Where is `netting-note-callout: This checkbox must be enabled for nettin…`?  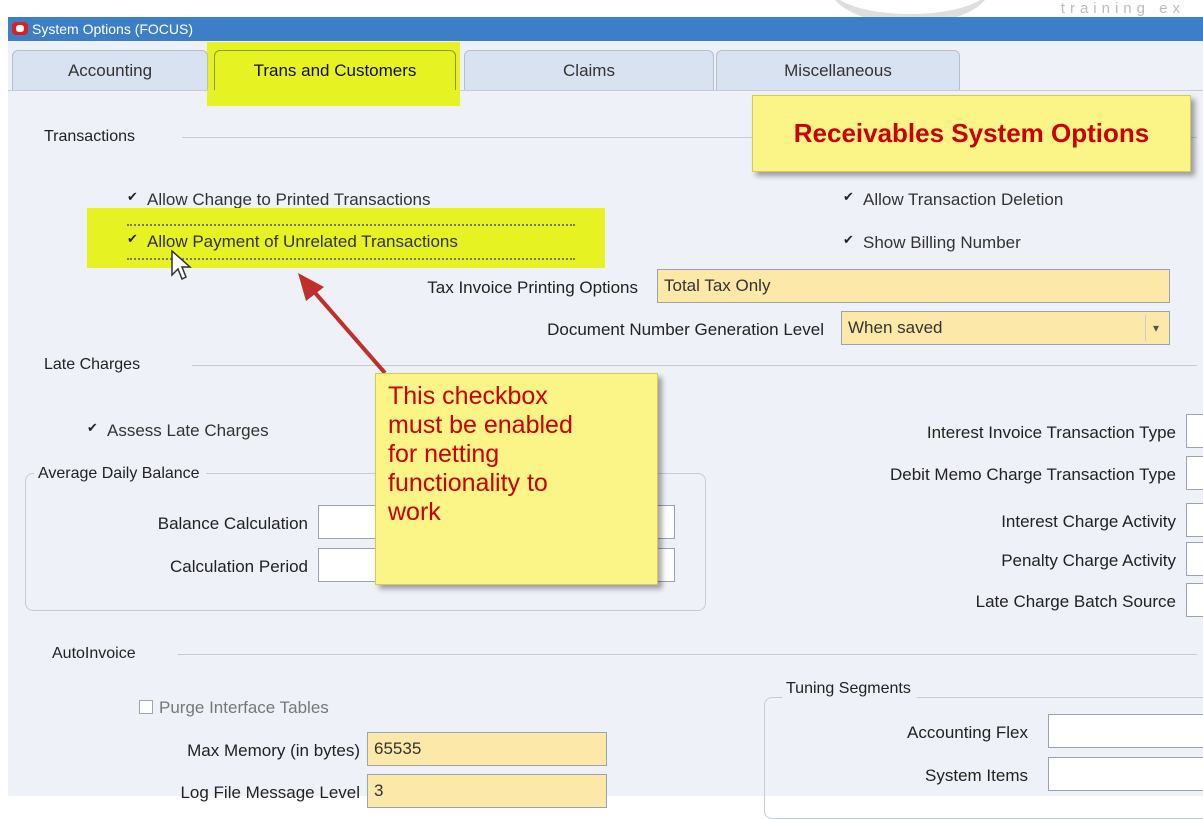
netting-note-callout: This checkbox must be enabled for nettin… is located at coordinates (516, 479).